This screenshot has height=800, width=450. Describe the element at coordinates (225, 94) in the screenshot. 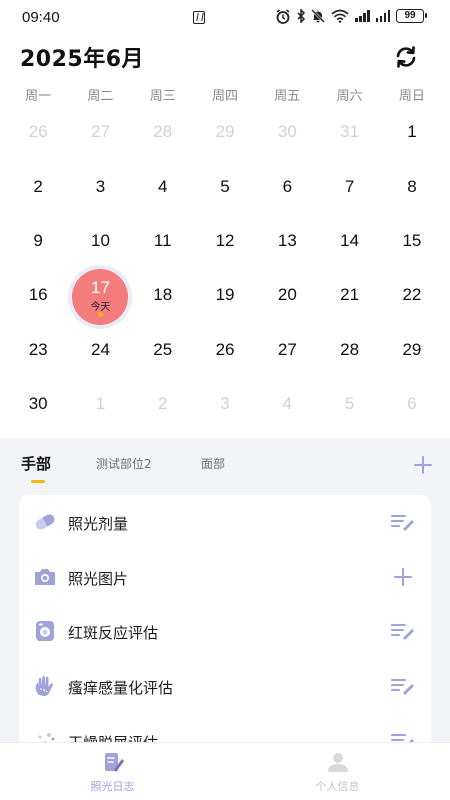

I see `weekday-header: 周一 周二 周三 周四 周五 周六 周日` at that location.